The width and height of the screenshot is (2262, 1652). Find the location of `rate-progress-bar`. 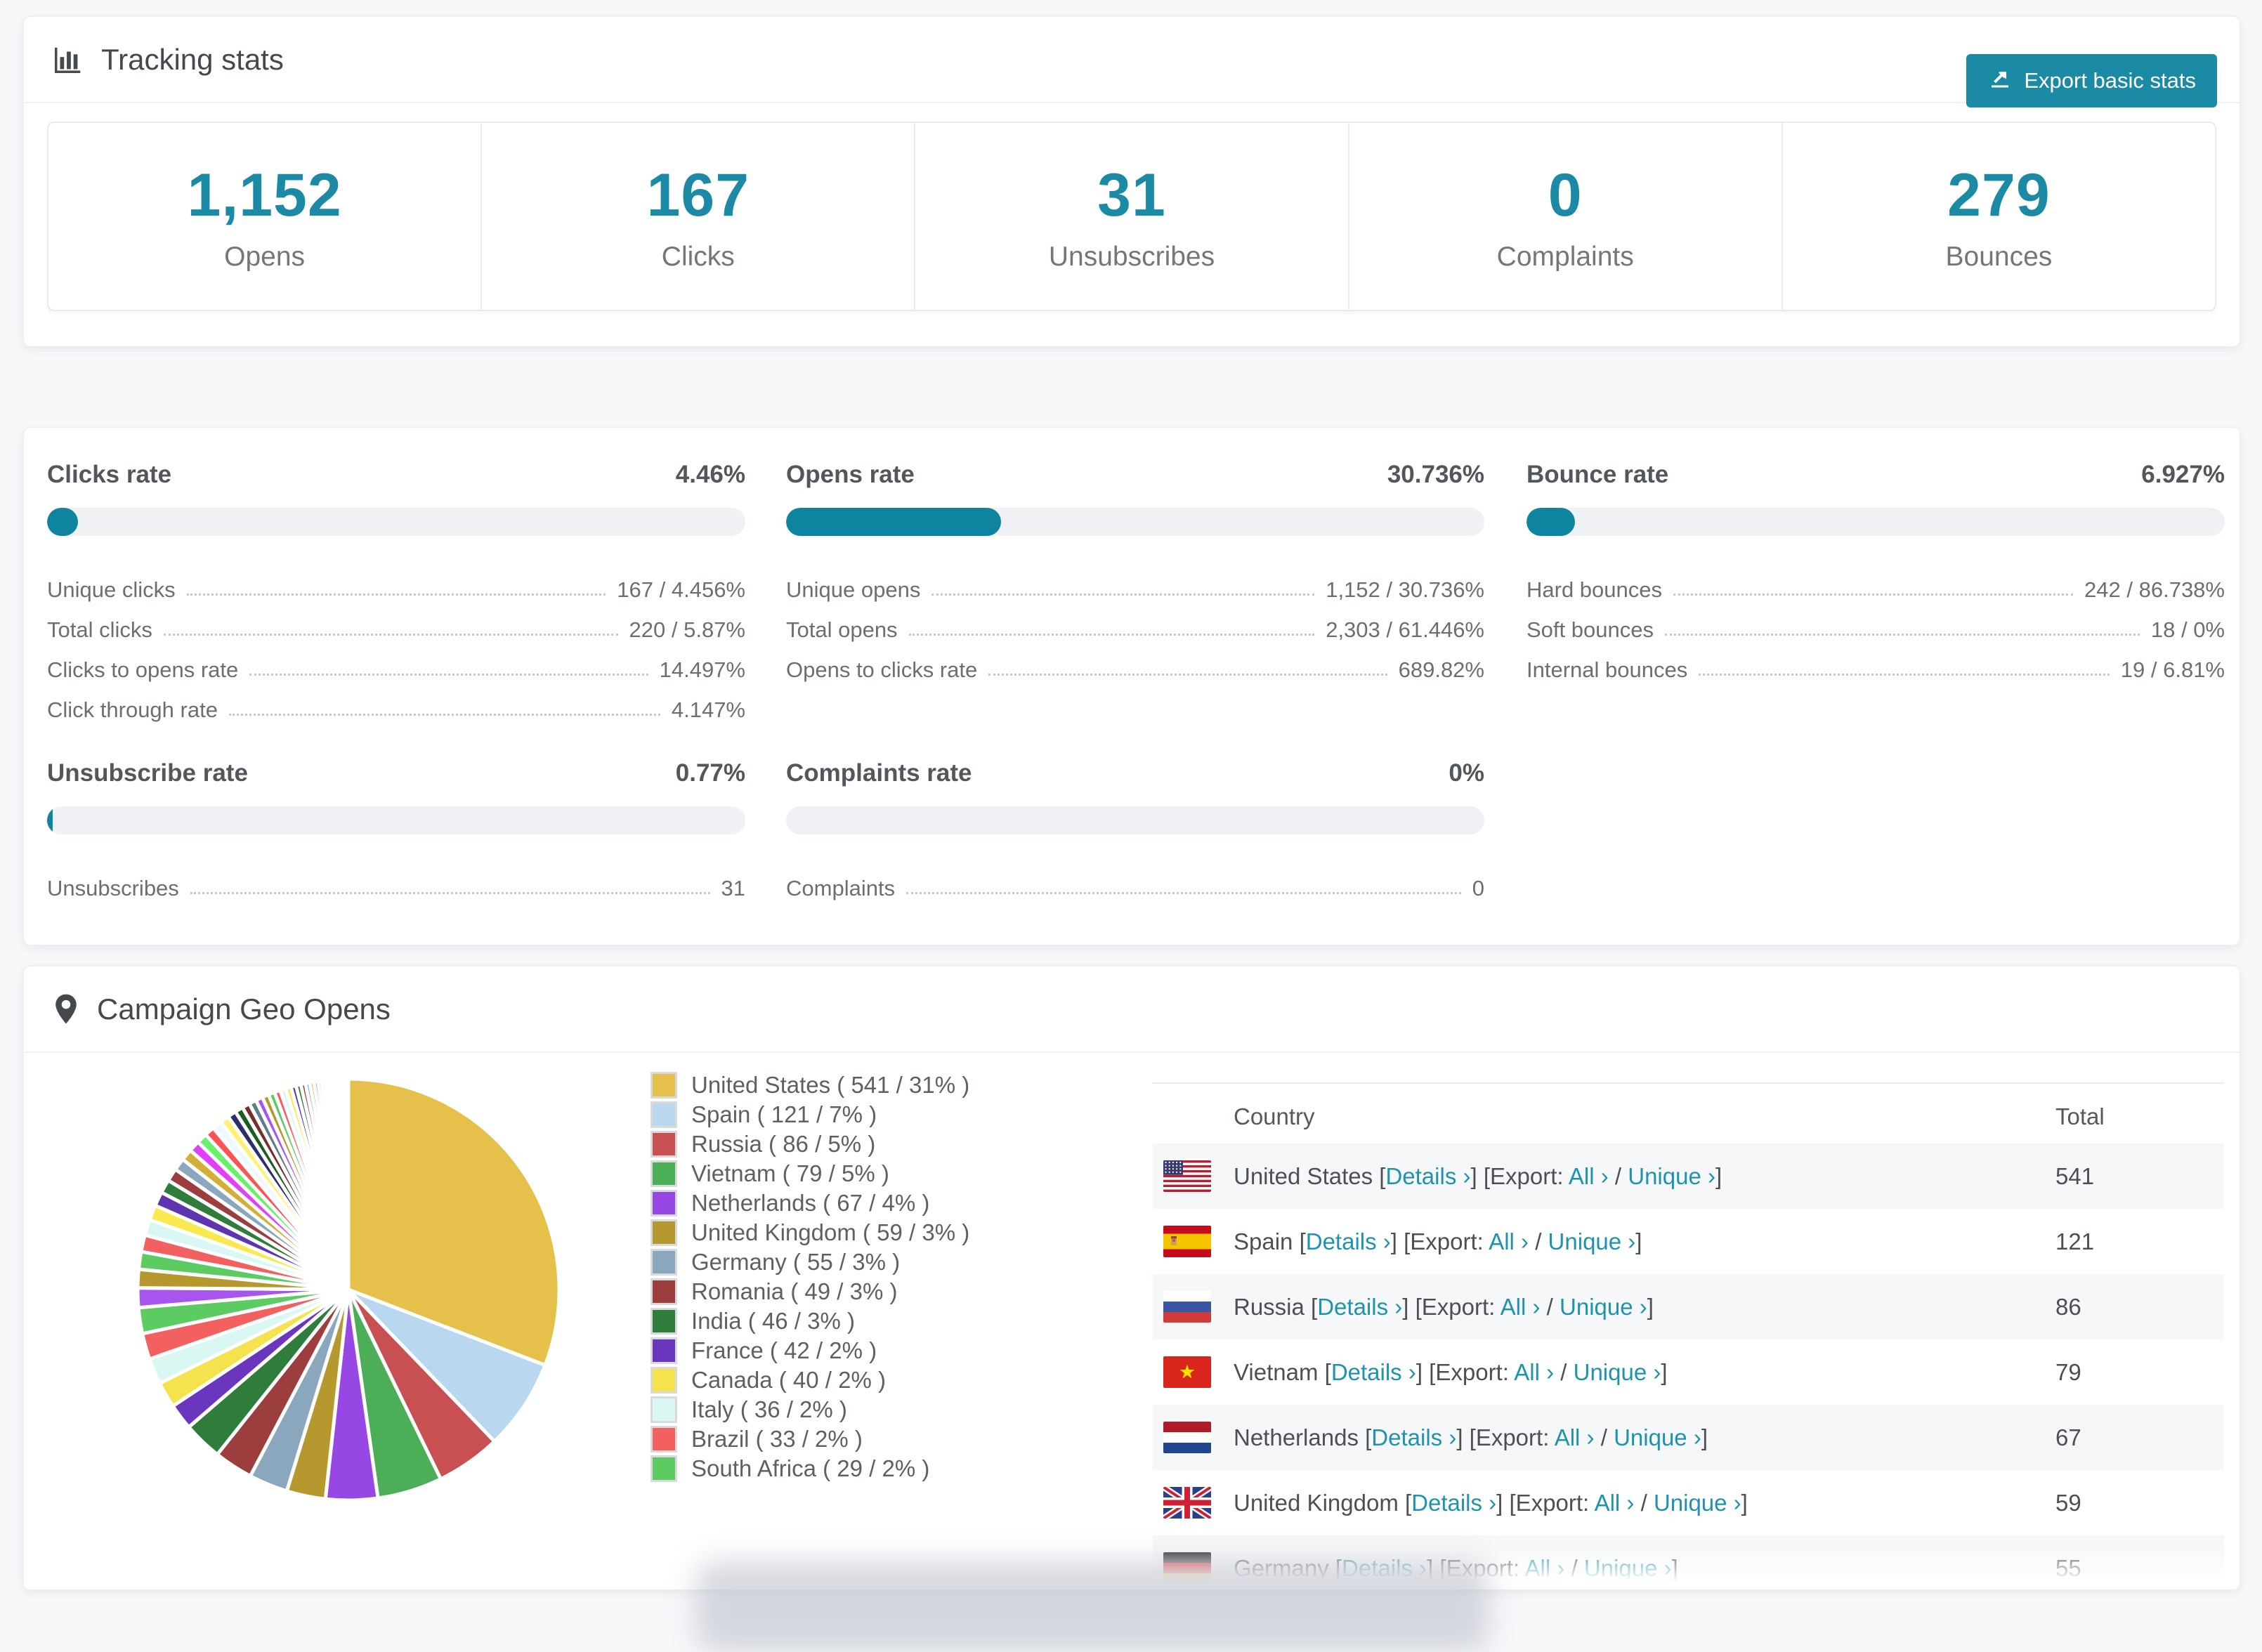

rate-progress-bar is located at coordinates (396, 820).